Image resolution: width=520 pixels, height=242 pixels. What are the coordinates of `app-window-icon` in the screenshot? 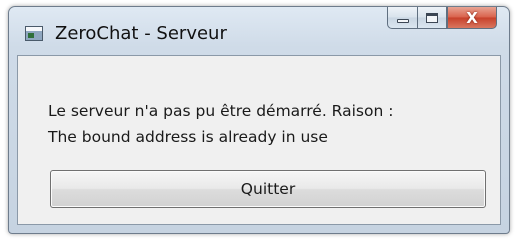 It's located at (34, 33).